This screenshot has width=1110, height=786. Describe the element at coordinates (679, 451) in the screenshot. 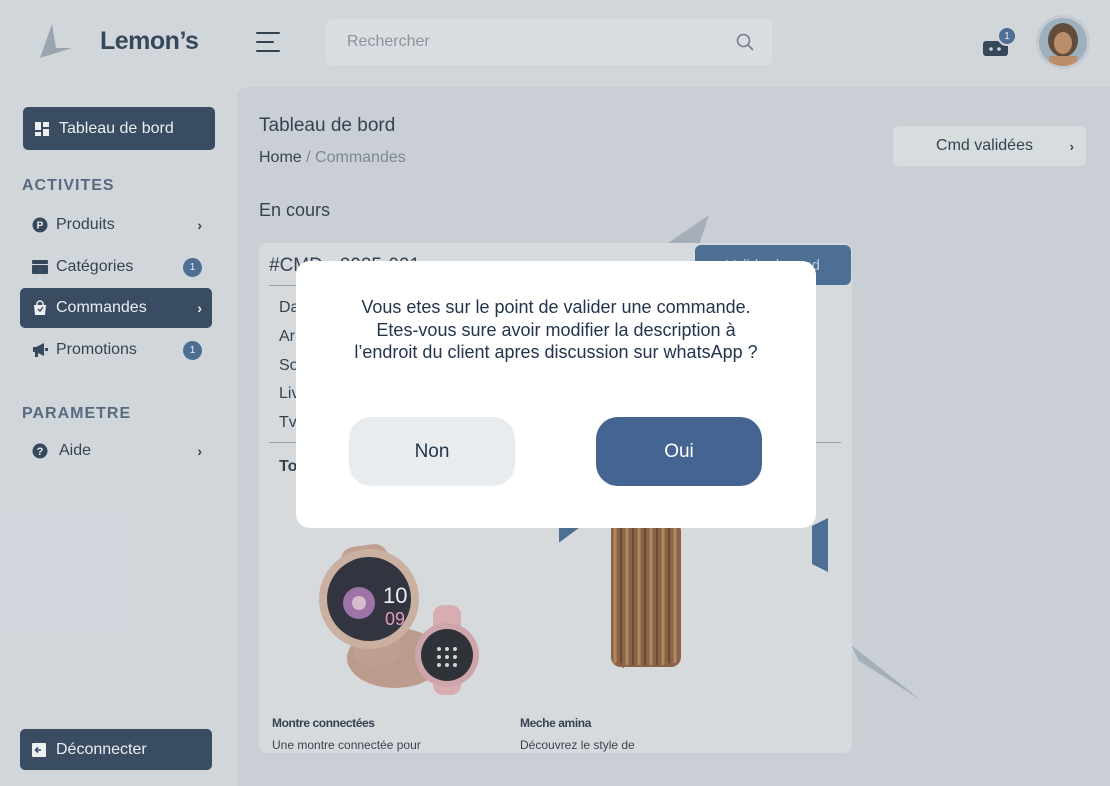

I see `confirm-button: Oui` at that location.